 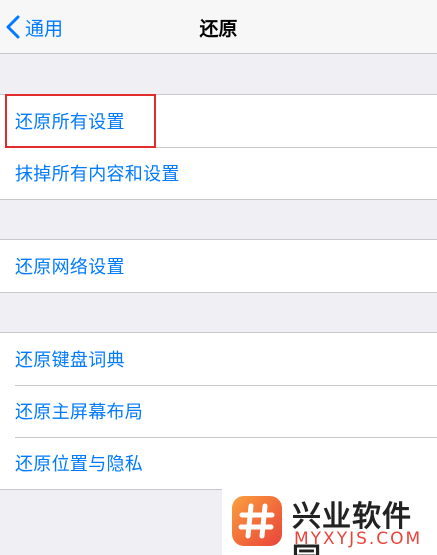 I want to click on page-title: 还原, so click(x=218, y=29).